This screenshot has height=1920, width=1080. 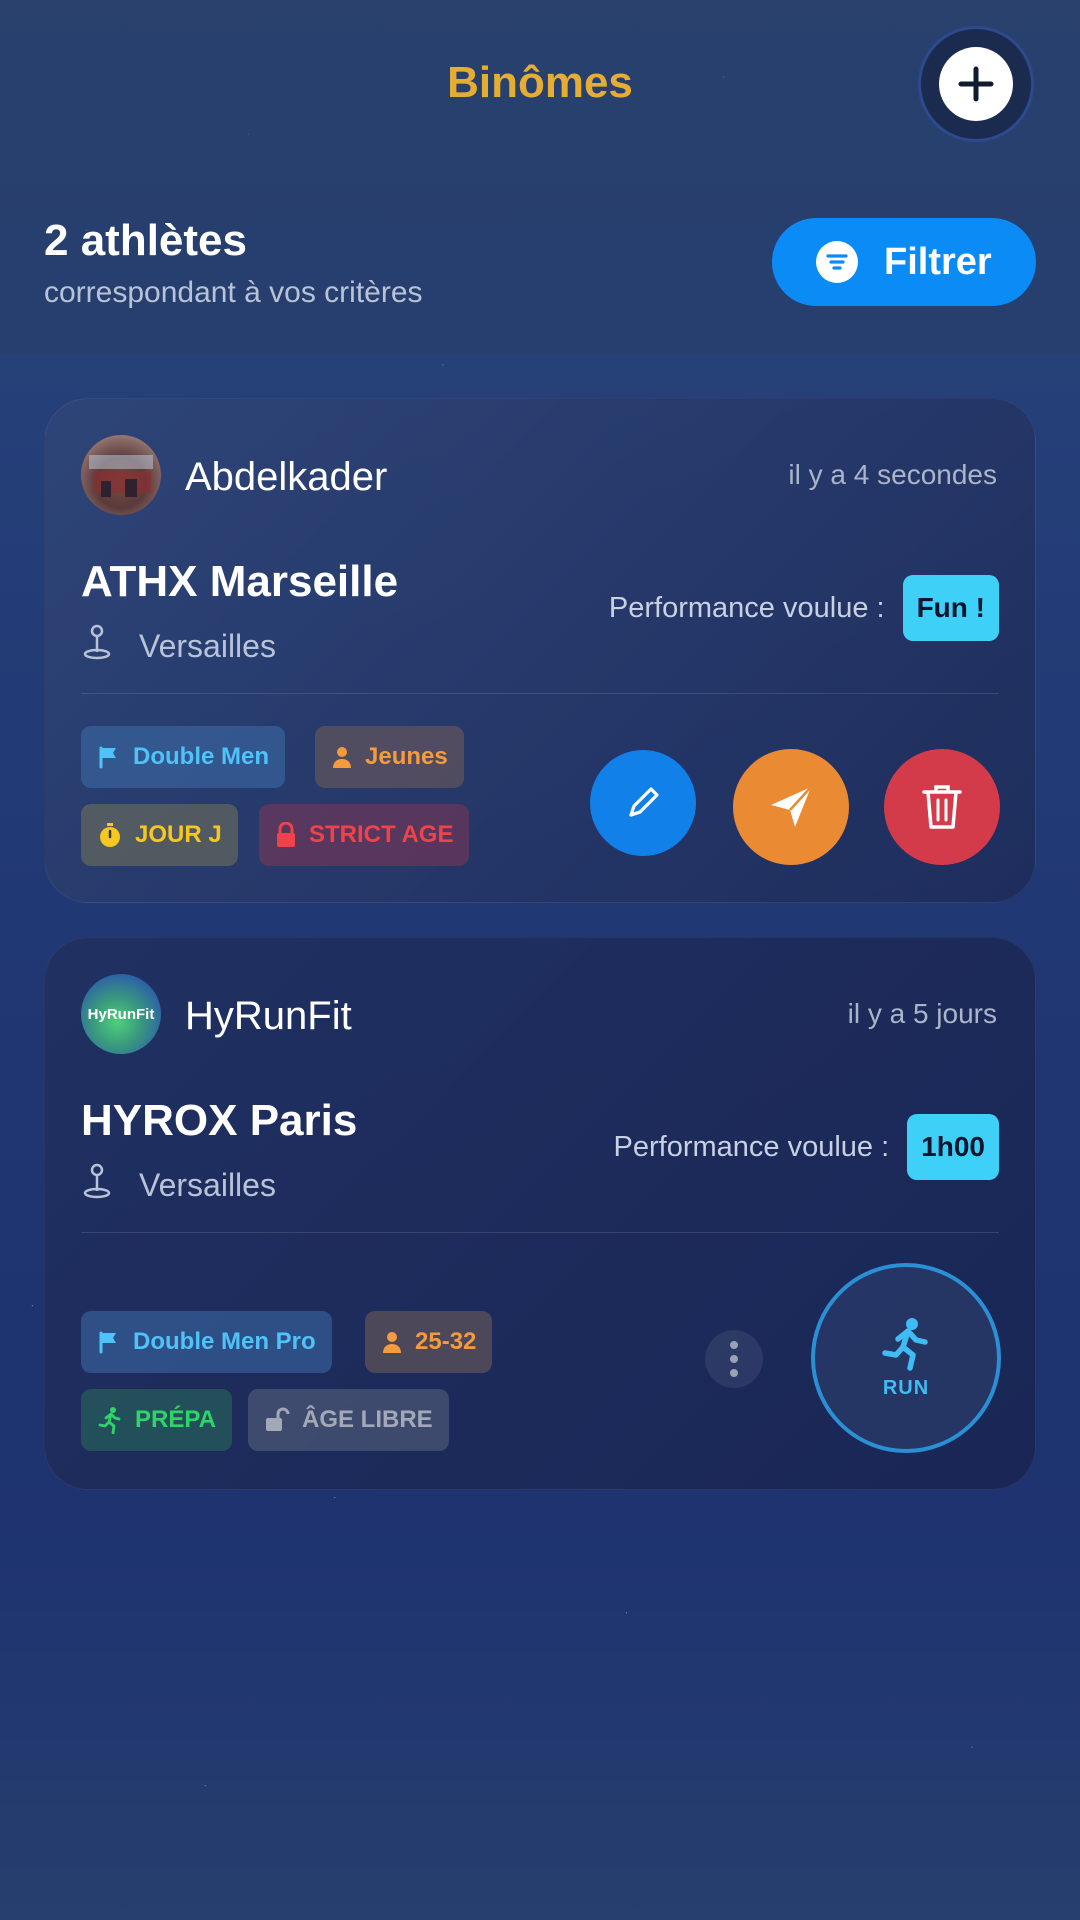 I want to click on filter-icon, so click(x=837, y=262).